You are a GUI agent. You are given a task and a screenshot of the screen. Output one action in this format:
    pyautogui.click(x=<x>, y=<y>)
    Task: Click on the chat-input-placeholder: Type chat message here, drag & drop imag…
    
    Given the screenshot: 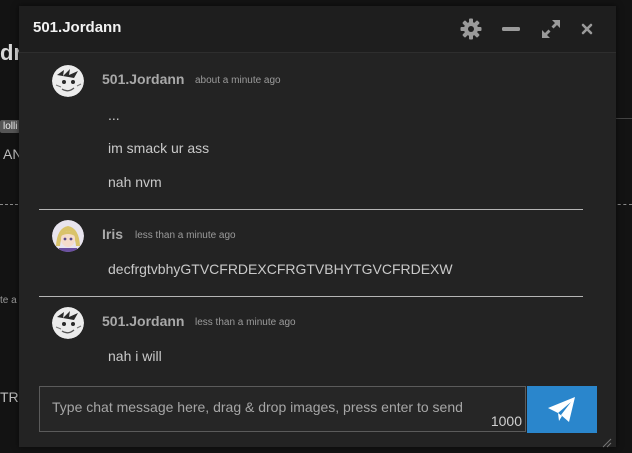 What is the action you would take?
    pyautogui.click(x=257, y=407)
    